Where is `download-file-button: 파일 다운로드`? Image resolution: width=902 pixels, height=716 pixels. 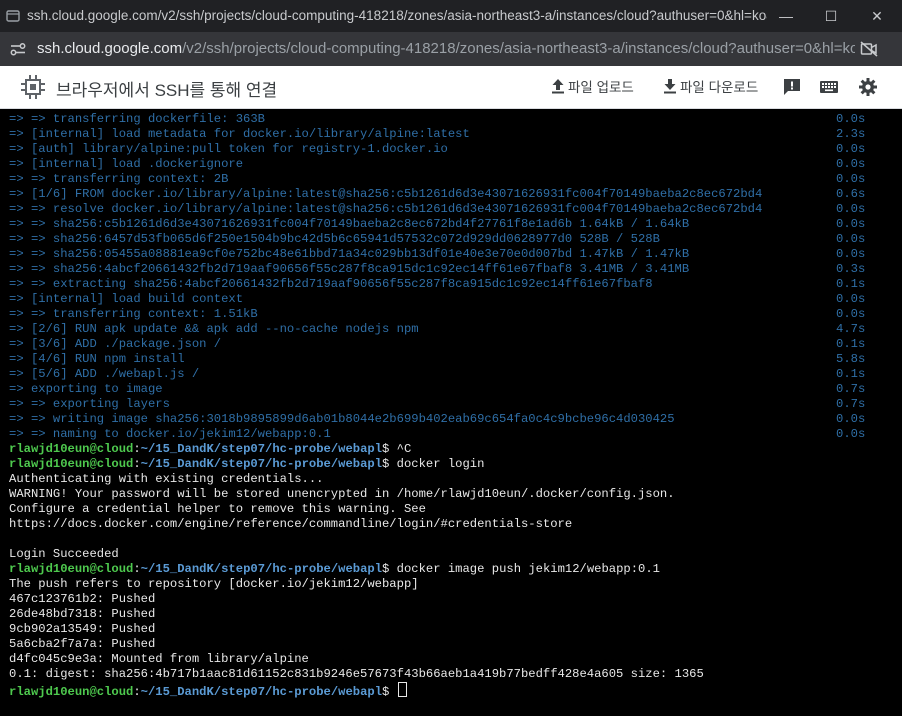
download-file-button: 파일 다운로드 is located at coordinates (710, 86).